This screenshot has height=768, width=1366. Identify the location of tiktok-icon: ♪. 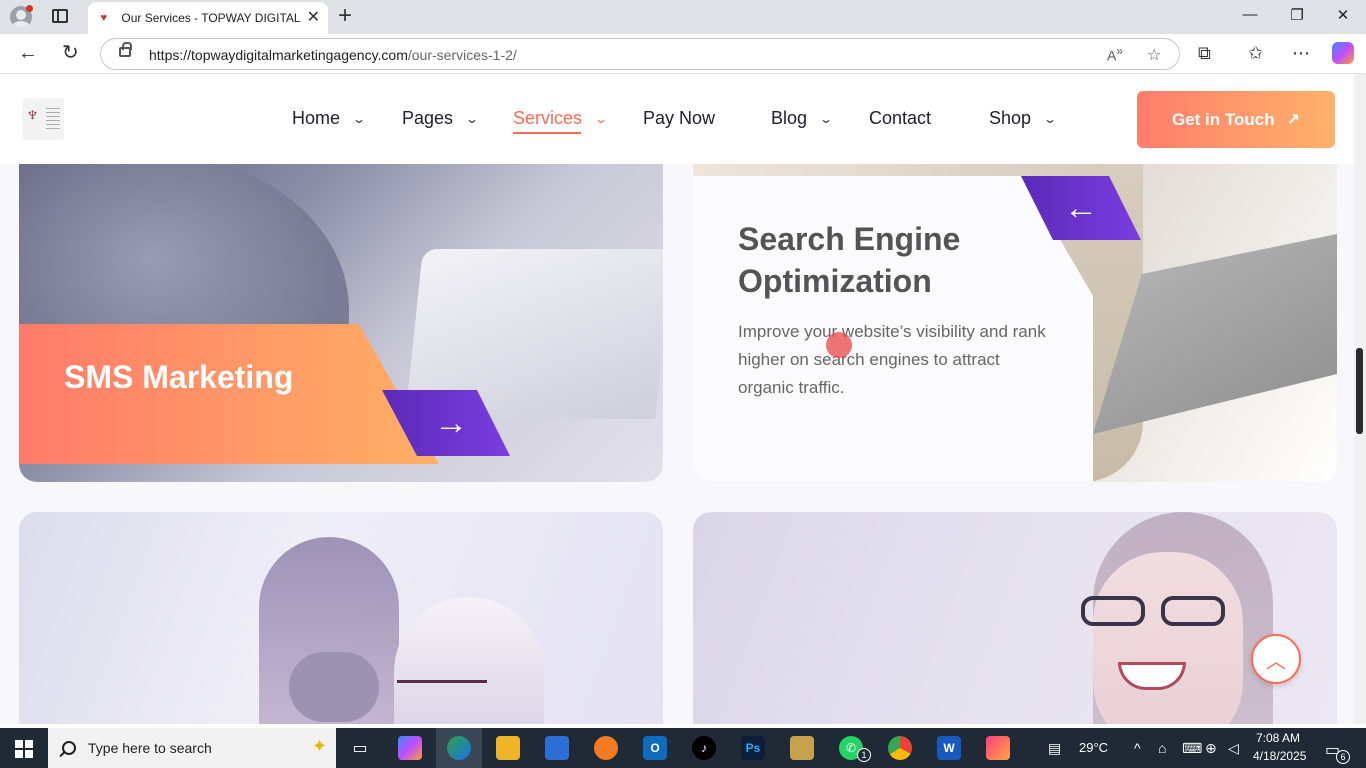
(704, 748).